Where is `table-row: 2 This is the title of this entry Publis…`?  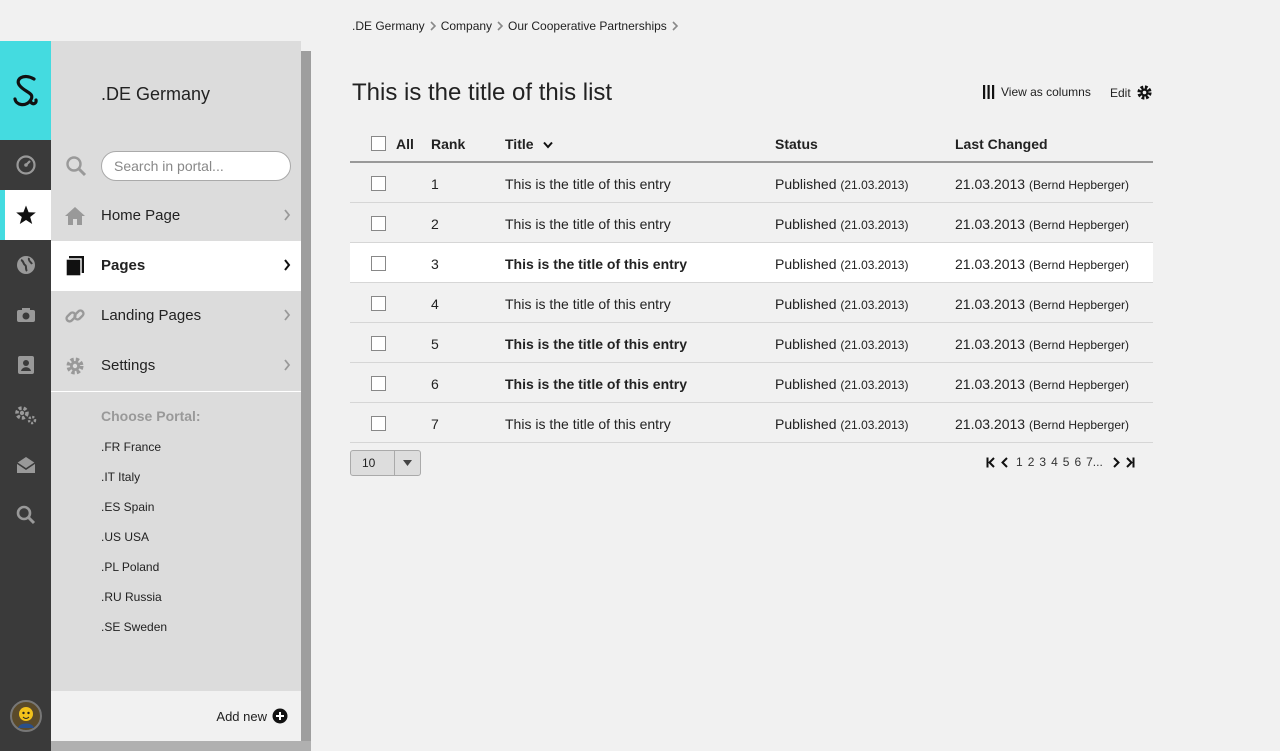 table-row: 2 This is the title of this entry Publis… is located at coordinates (751, 223).